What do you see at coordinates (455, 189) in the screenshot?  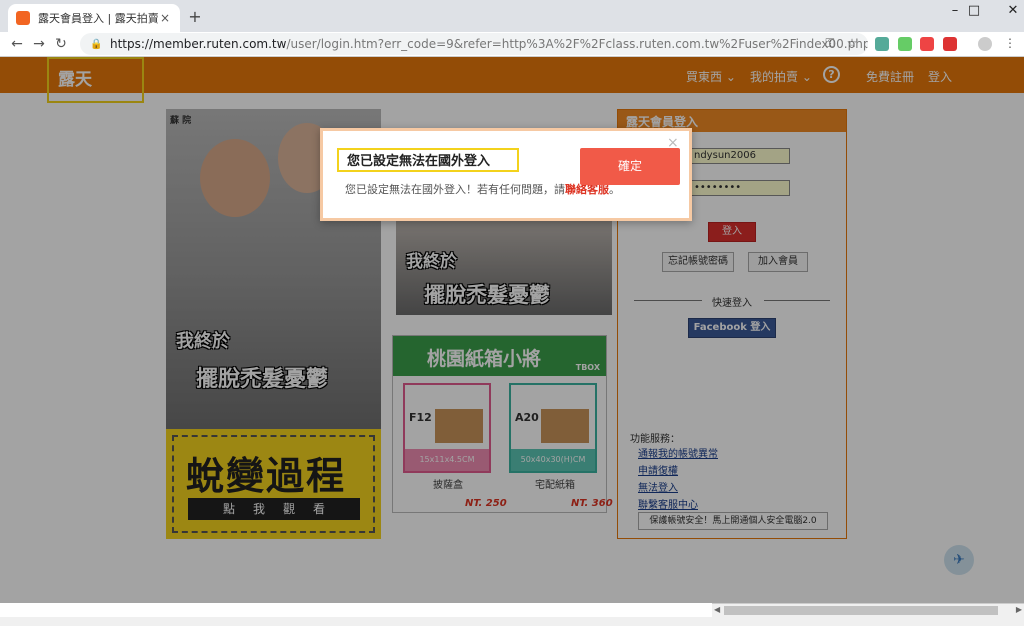 I see `dialog-message-text: 您已設定無法在國外登入！若有任何問題，請` at bounding box center [455, 189].